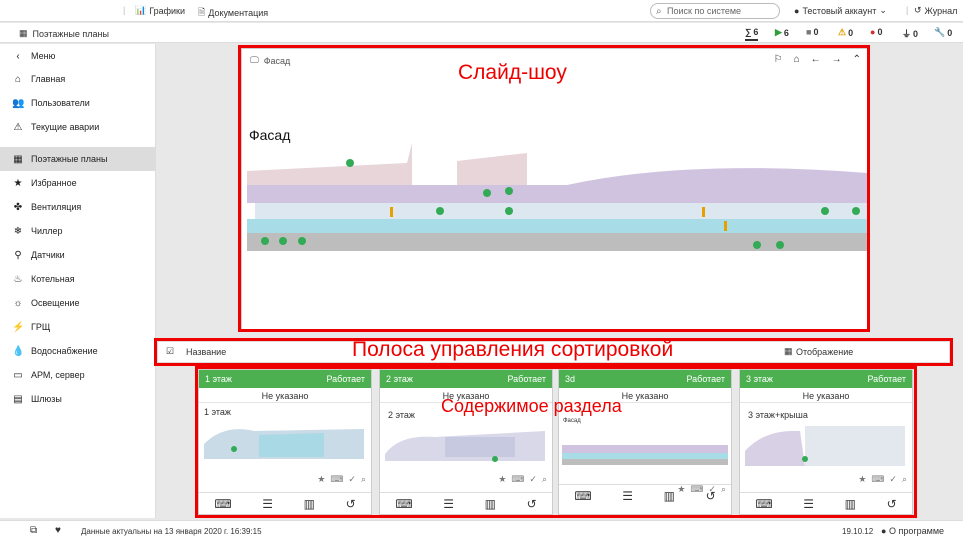 The width and height of the screenshot is (963, 540). Describe the element at coordinates (910, 33) in the screenshot. I see `counter-offline: ⏚ 0` at that location.